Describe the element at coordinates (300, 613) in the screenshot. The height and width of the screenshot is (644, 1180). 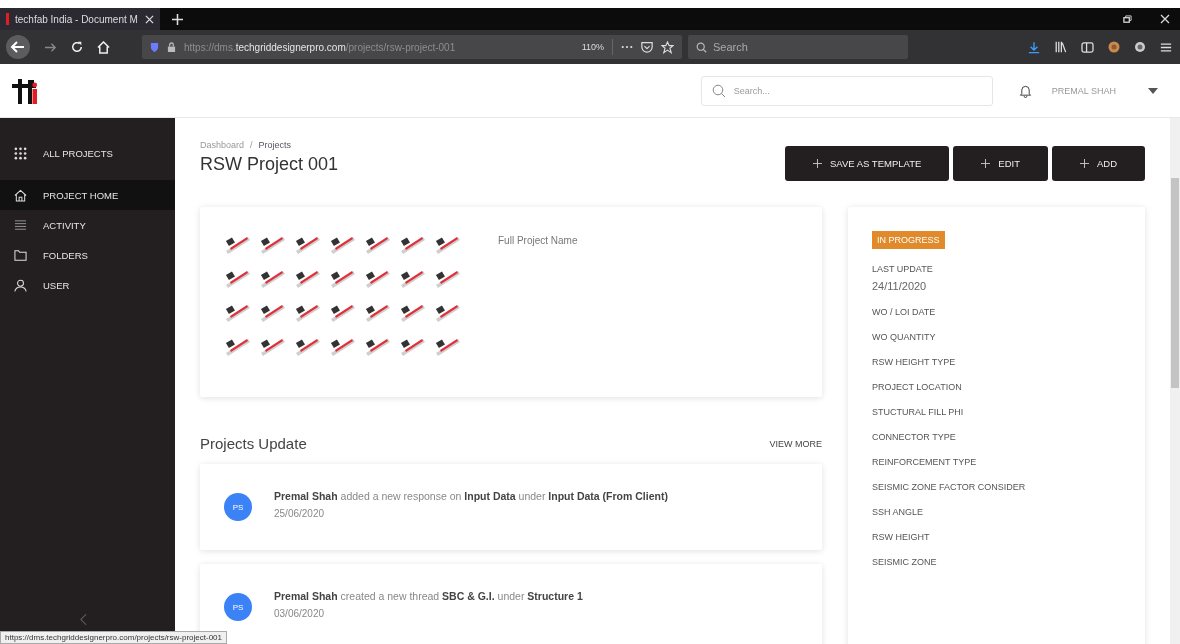
I see `update-date: 03/06/2020` at that location.